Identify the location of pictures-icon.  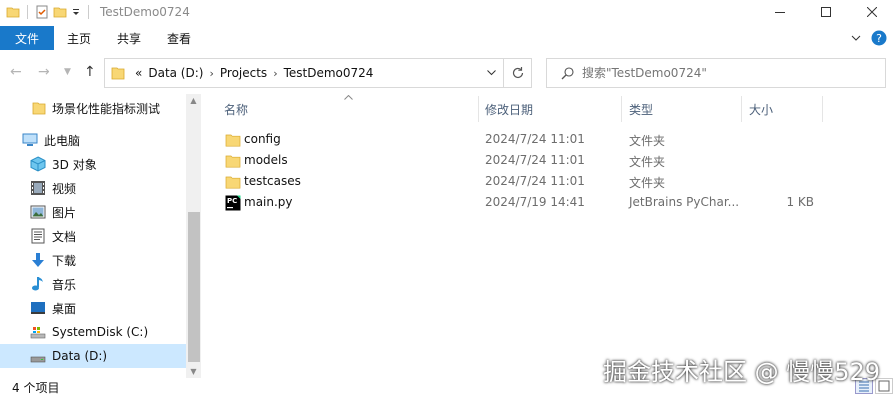
(38, 212).